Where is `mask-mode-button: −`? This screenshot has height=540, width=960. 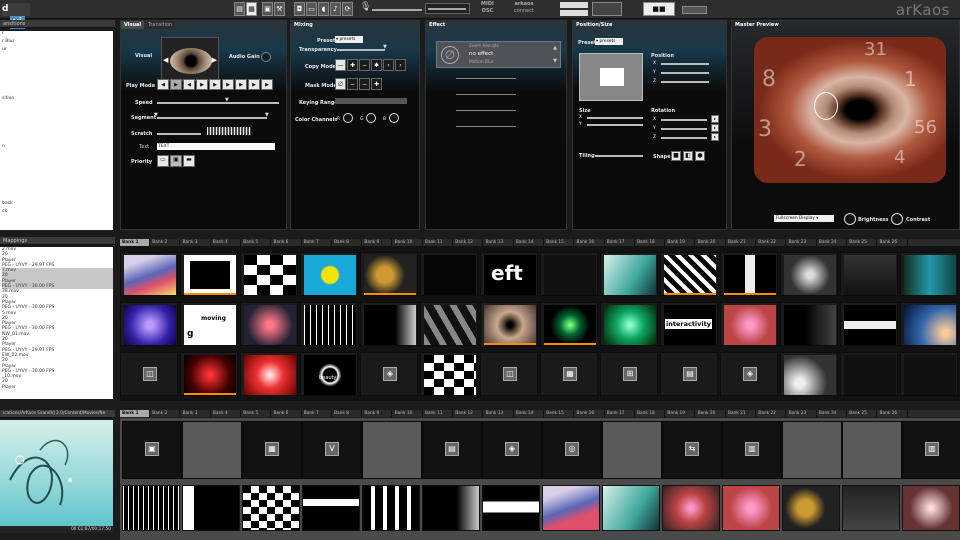
mask-mode-button: − is located at coordinates (364, 84).